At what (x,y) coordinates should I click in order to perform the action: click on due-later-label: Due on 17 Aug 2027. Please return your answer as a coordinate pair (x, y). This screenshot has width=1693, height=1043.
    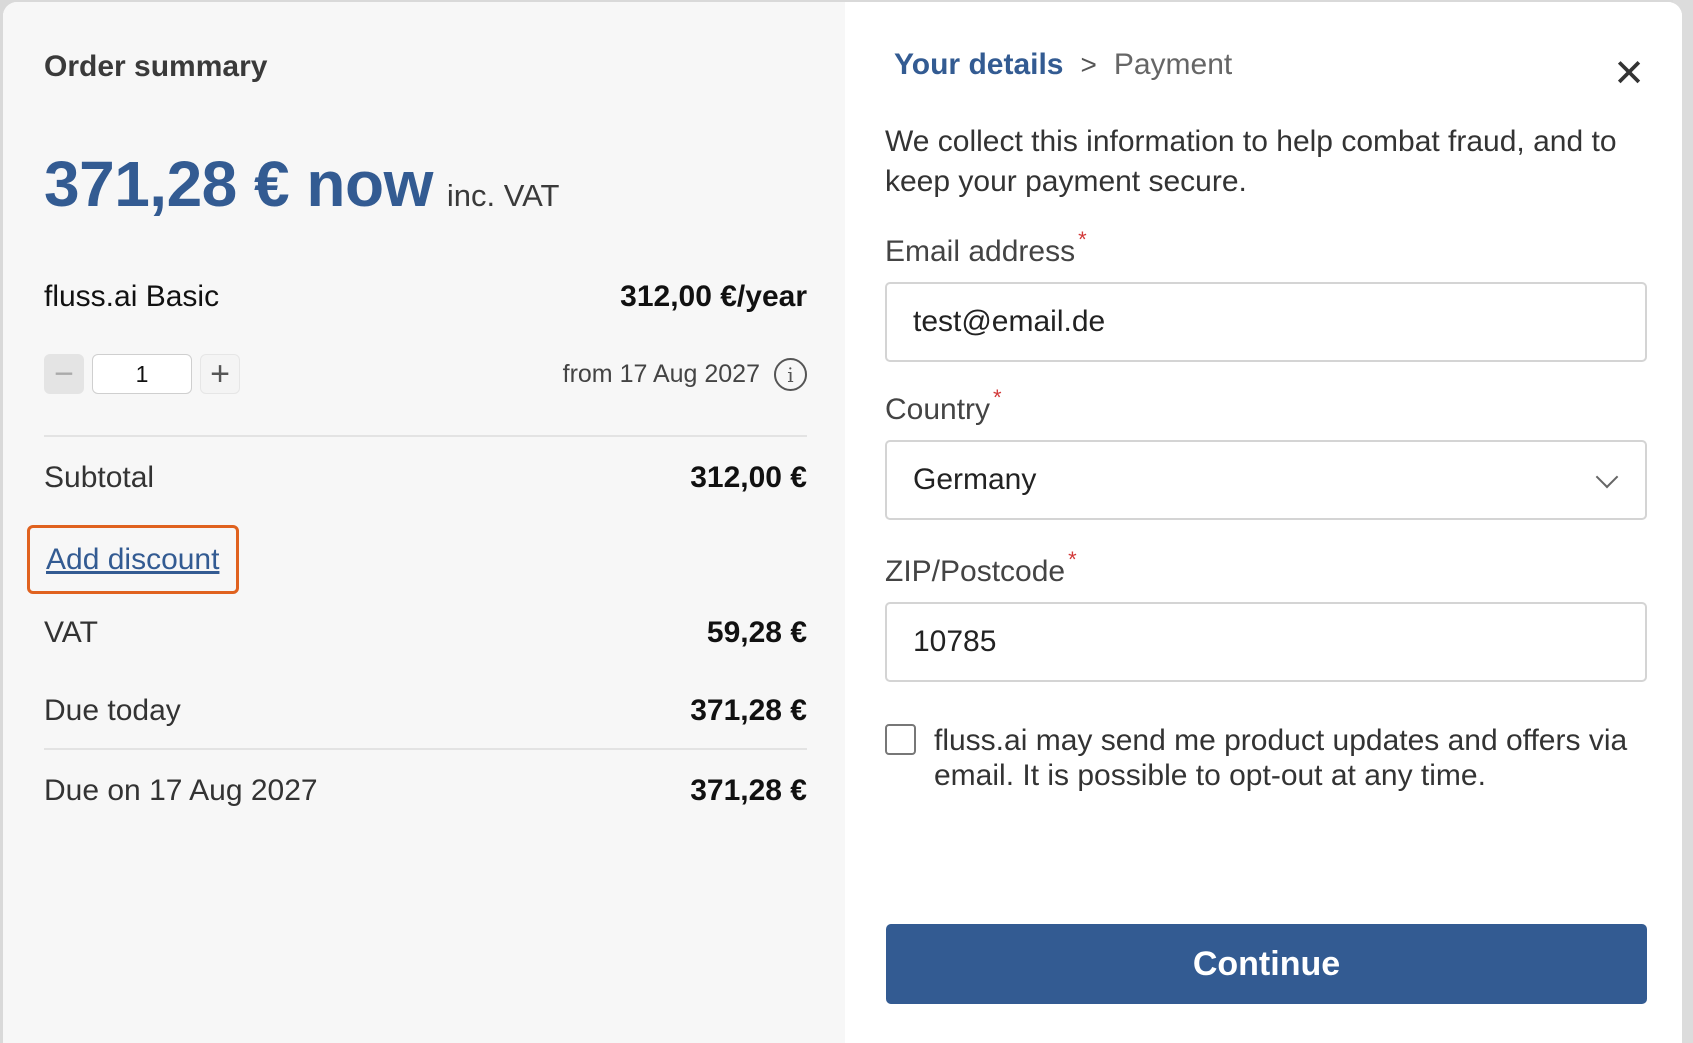
    Looking at the image, I should click on (181, 790).